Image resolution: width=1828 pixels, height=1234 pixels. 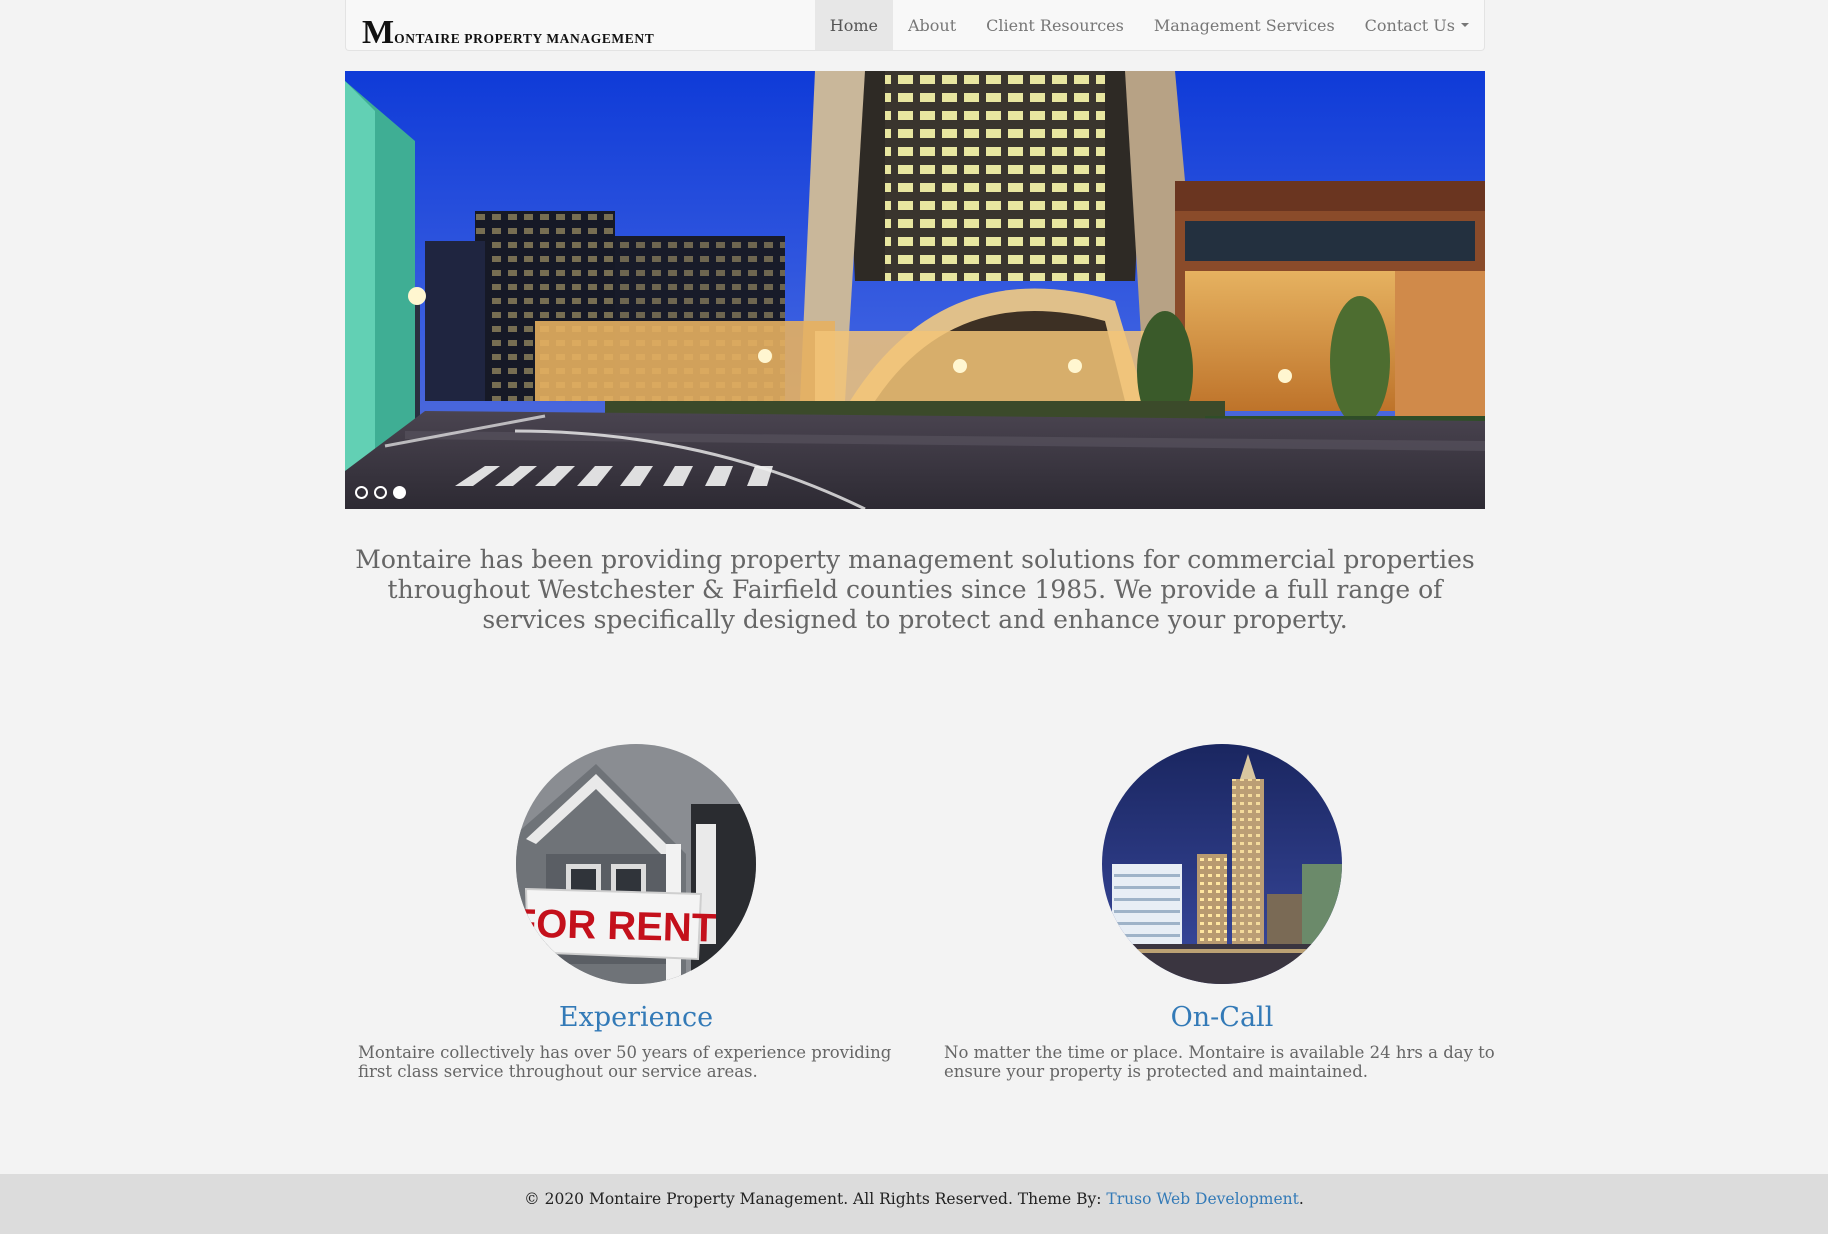 I want to click on nav-item-contact-us: Contact Us, so click(x=1417, y=25).